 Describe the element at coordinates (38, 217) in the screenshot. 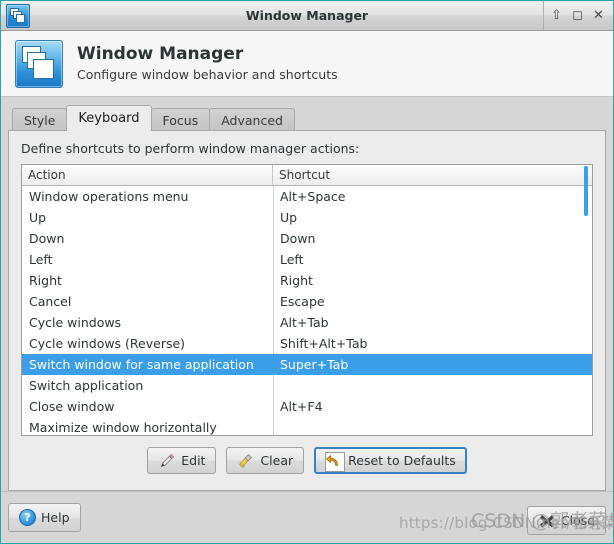

I see `cell-action: Up` at that location.